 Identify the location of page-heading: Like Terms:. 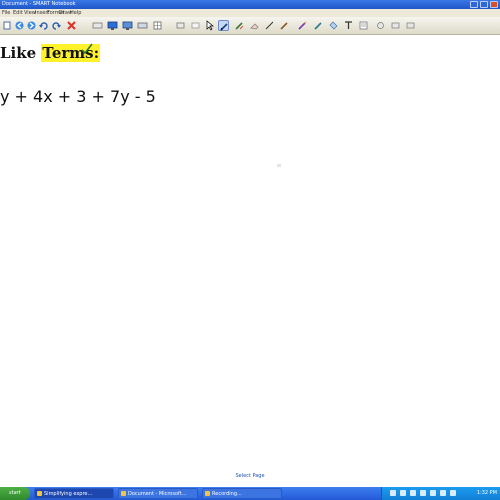
(50, 52).